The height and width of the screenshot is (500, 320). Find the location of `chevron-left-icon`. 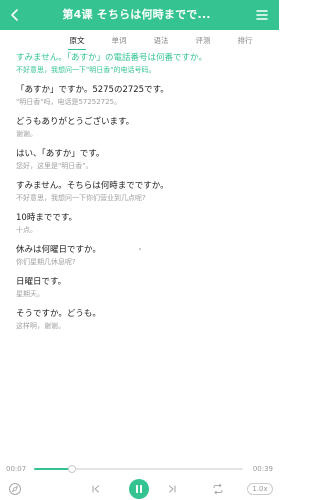

chevron-left-icon is located at coordinates (15, 15).